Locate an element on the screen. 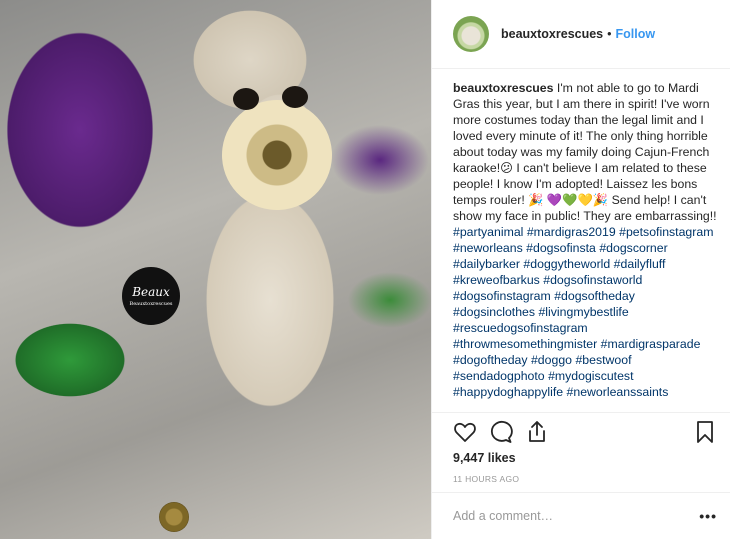 Image resolution: width=730 pixels, height=539 pixels. confused-emoji-icon: 😕 is located at coordinates (506, 168).